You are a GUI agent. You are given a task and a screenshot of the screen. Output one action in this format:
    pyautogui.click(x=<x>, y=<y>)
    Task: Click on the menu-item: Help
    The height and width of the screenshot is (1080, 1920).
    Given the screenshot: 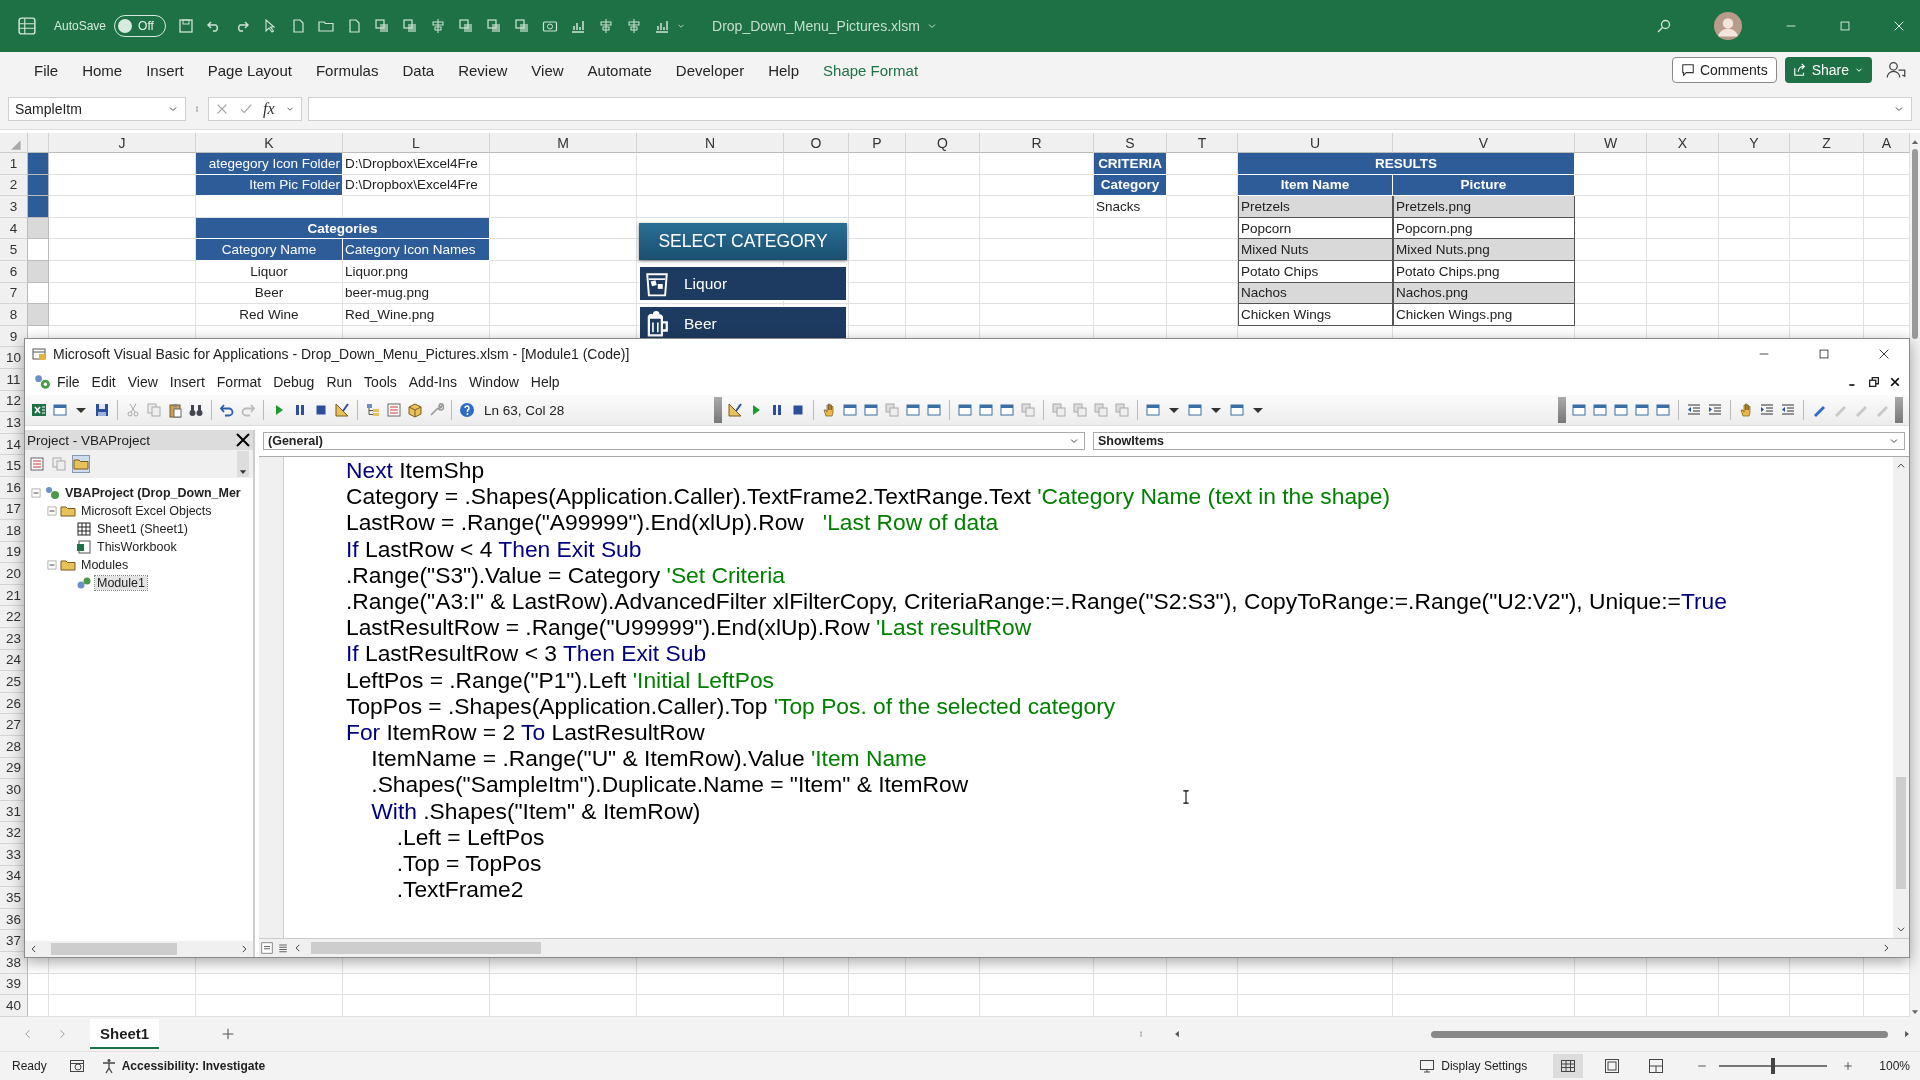 What is the action you would take?
    pyautogui.click(x=545, y=382)
    